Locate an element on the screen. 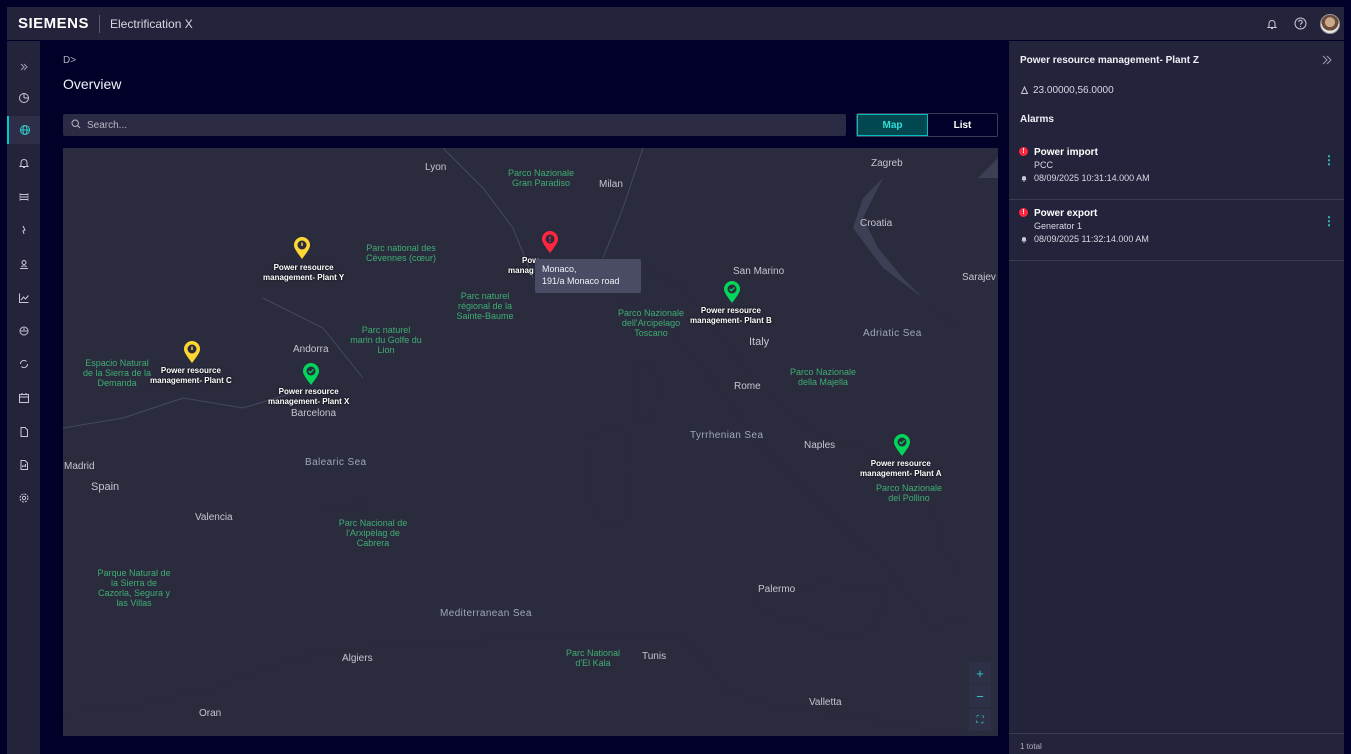  place-label: Palermo is located at coordinates (777, 589).